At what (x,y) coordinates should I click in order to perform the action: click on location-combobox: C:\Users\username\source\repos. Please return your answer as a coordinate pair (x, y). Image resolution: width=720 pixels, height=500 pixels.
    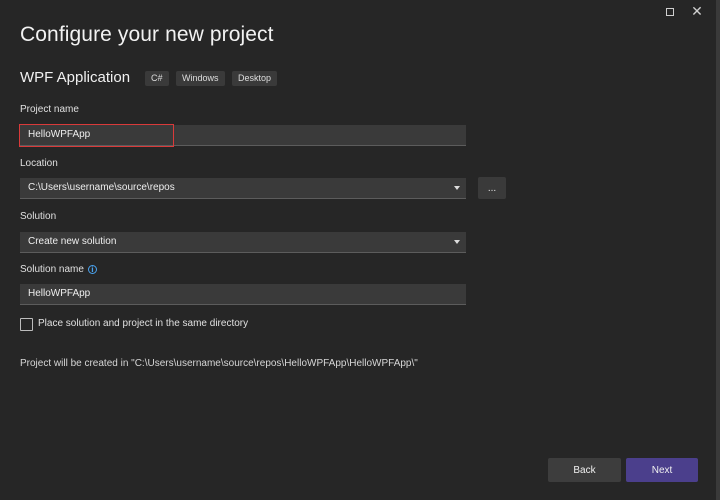
    Looking at the image, I should click on (243, 188).